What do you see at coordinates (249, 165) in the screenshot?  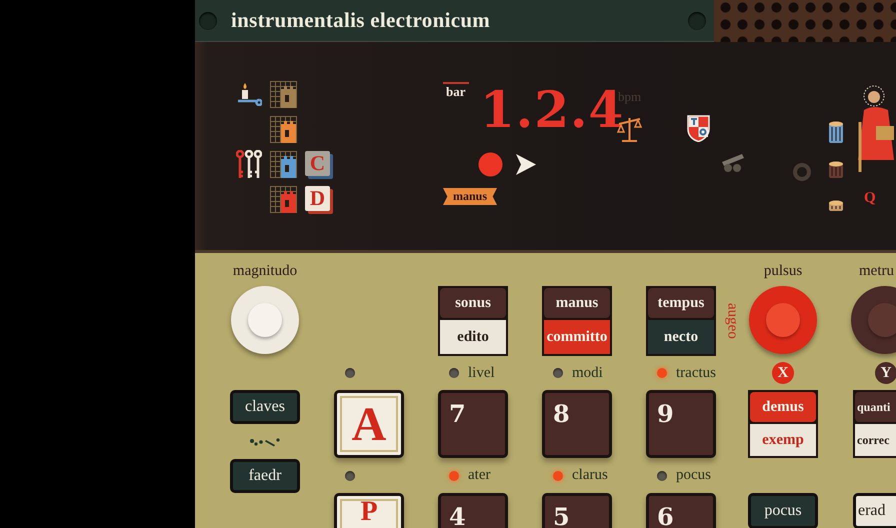 I see `keys-icon` at bounding box center [249, 165].